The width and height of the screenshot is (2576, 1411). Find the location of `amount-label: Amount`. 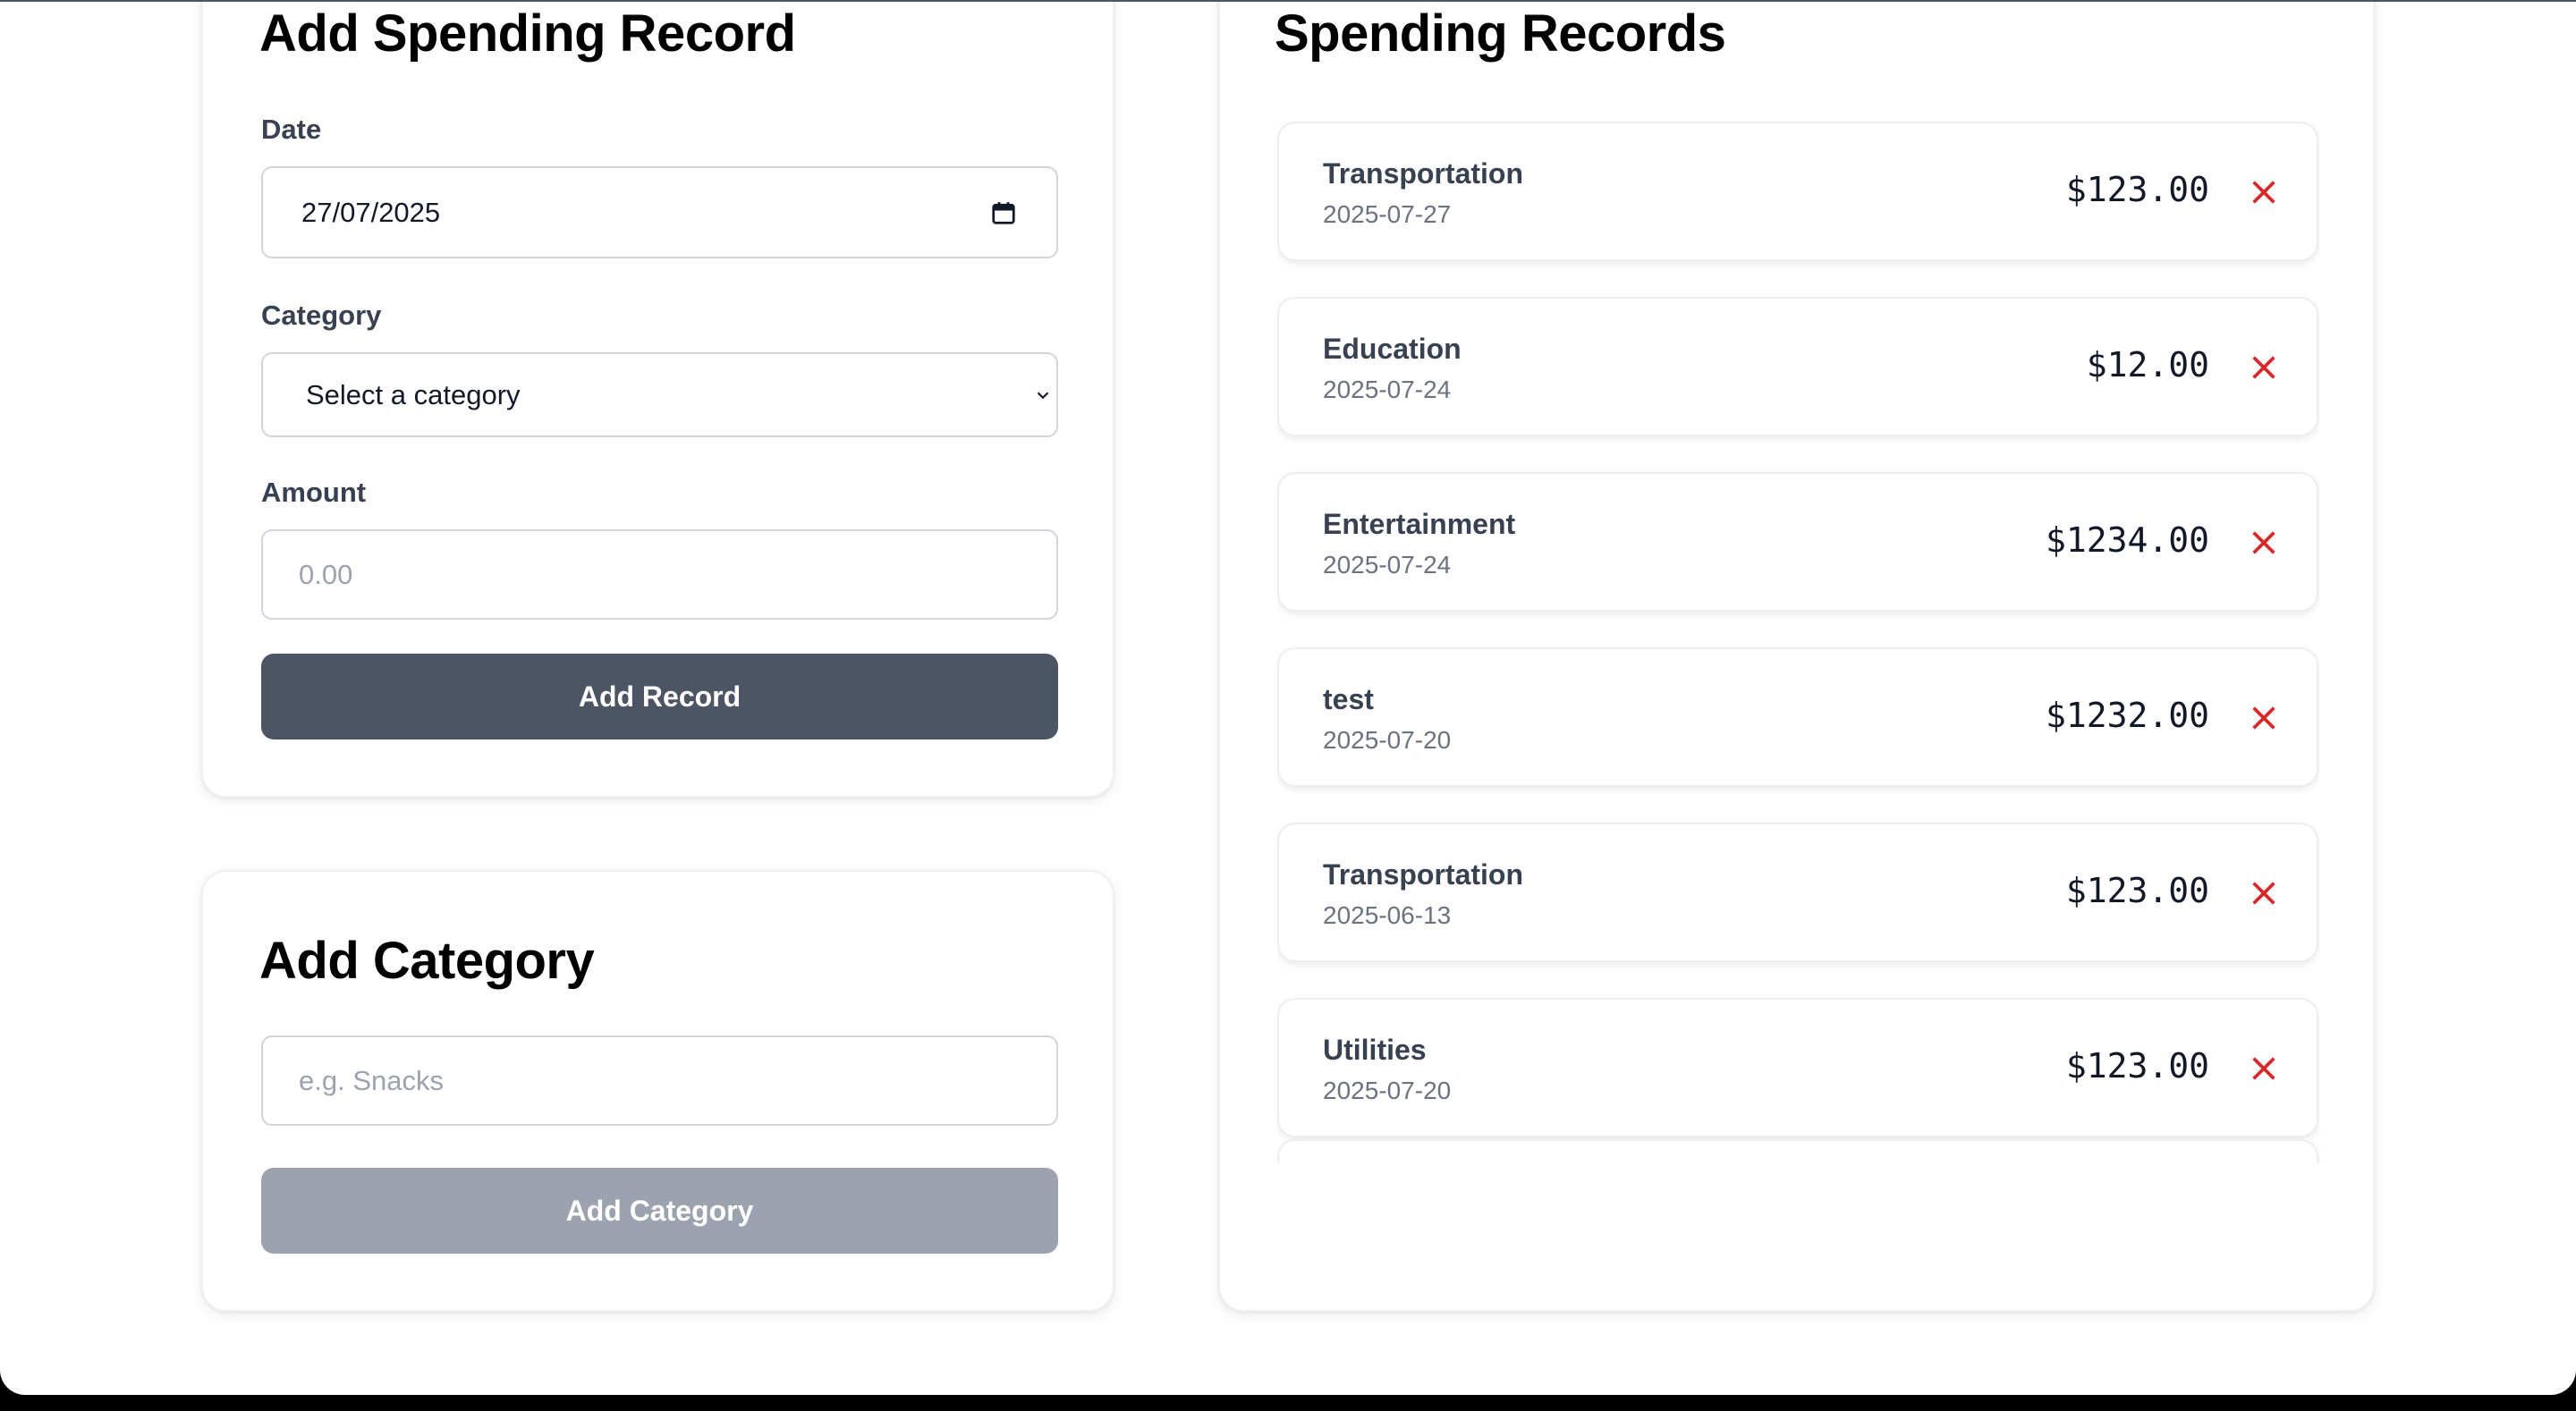

amount-label: Amount is located at coordinates (314, 493).